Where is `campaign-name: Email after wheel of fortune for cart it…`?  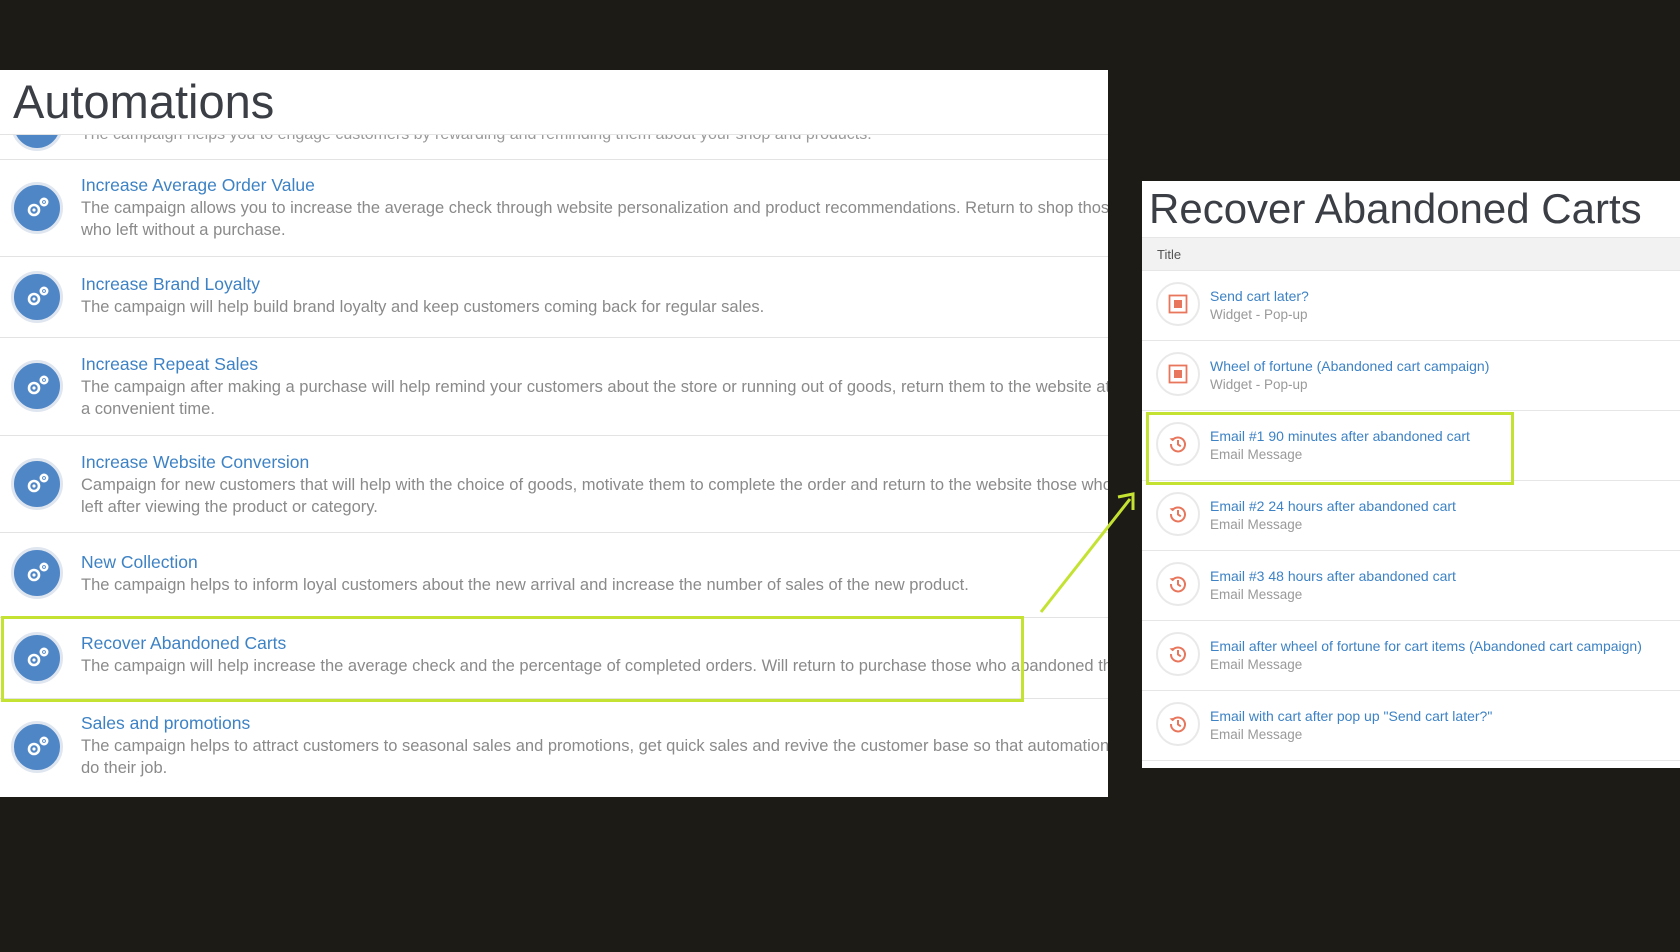
campaign-name: Email after wheel of fortune for cart it… is located at coordinates (1426, 646).